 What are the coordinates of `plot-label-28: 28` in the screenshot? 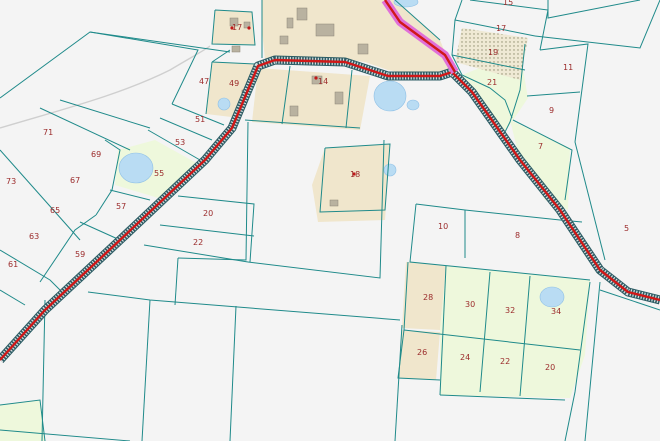 It's located at (428, 297).